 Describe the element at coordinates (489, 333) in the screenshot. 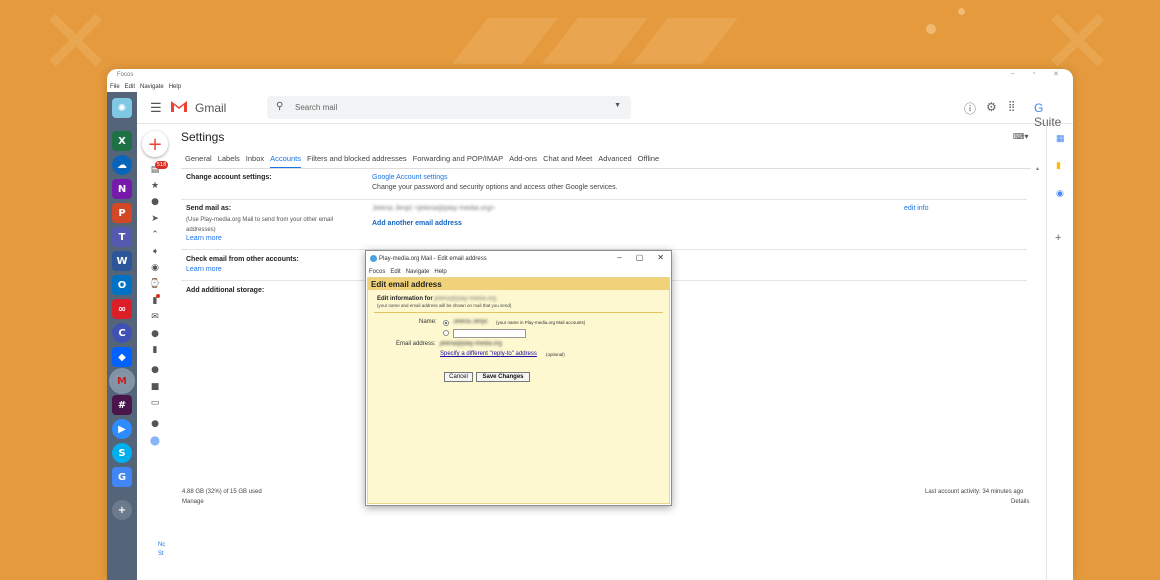

I see `custom-name-input` at that location.